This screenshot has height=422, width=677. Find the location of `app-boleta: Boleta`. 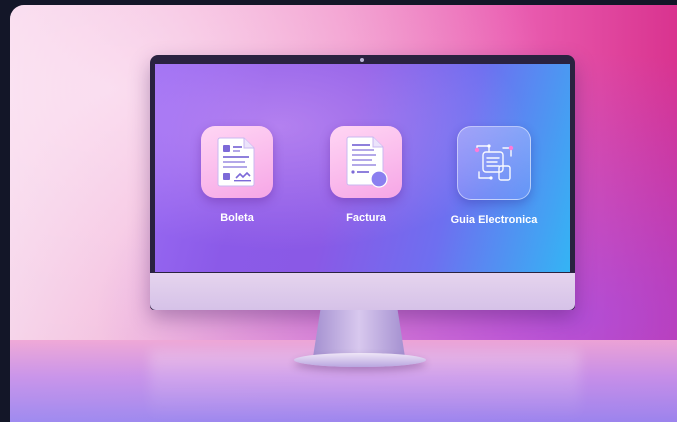

app-boleta: Boleta is located at coordinates (237, 175).